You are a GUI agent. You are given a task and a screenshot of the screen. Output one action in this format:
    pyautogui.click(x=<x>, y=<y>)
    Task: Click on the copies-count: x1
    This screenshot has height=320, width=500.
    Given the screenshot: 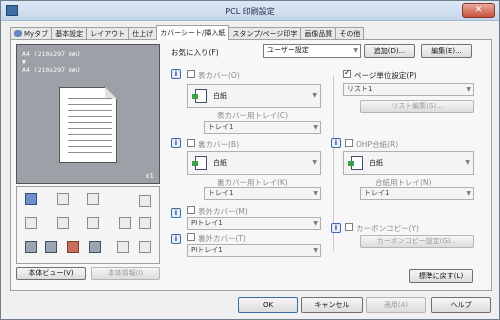 What is the action you would take?
    pyautogui.click(x=149, y=176)
    